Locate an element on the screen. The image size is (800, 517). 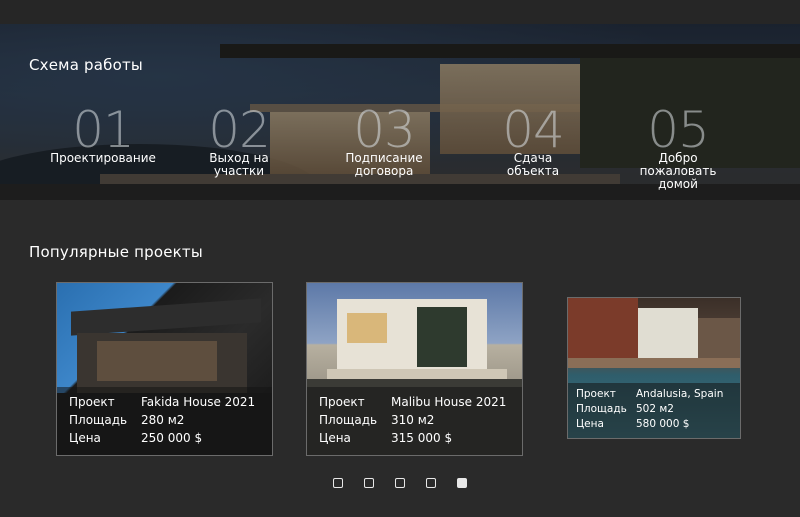
project-price: 315 000 $ is located at coordinates (422, 438).